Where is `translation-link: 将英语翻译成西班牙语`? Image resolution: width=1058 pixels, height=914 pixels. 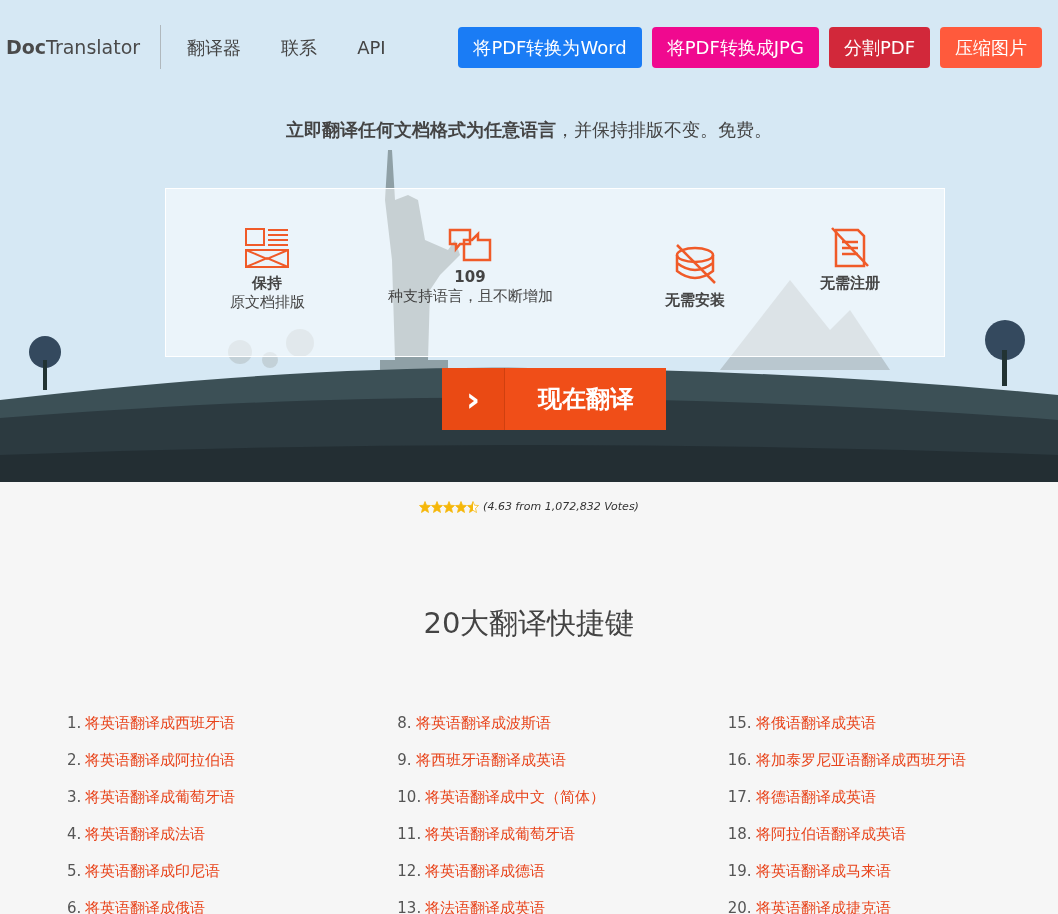
translation-link: 将英语翻译成西班牙语 is located at coordinates (160, 723).